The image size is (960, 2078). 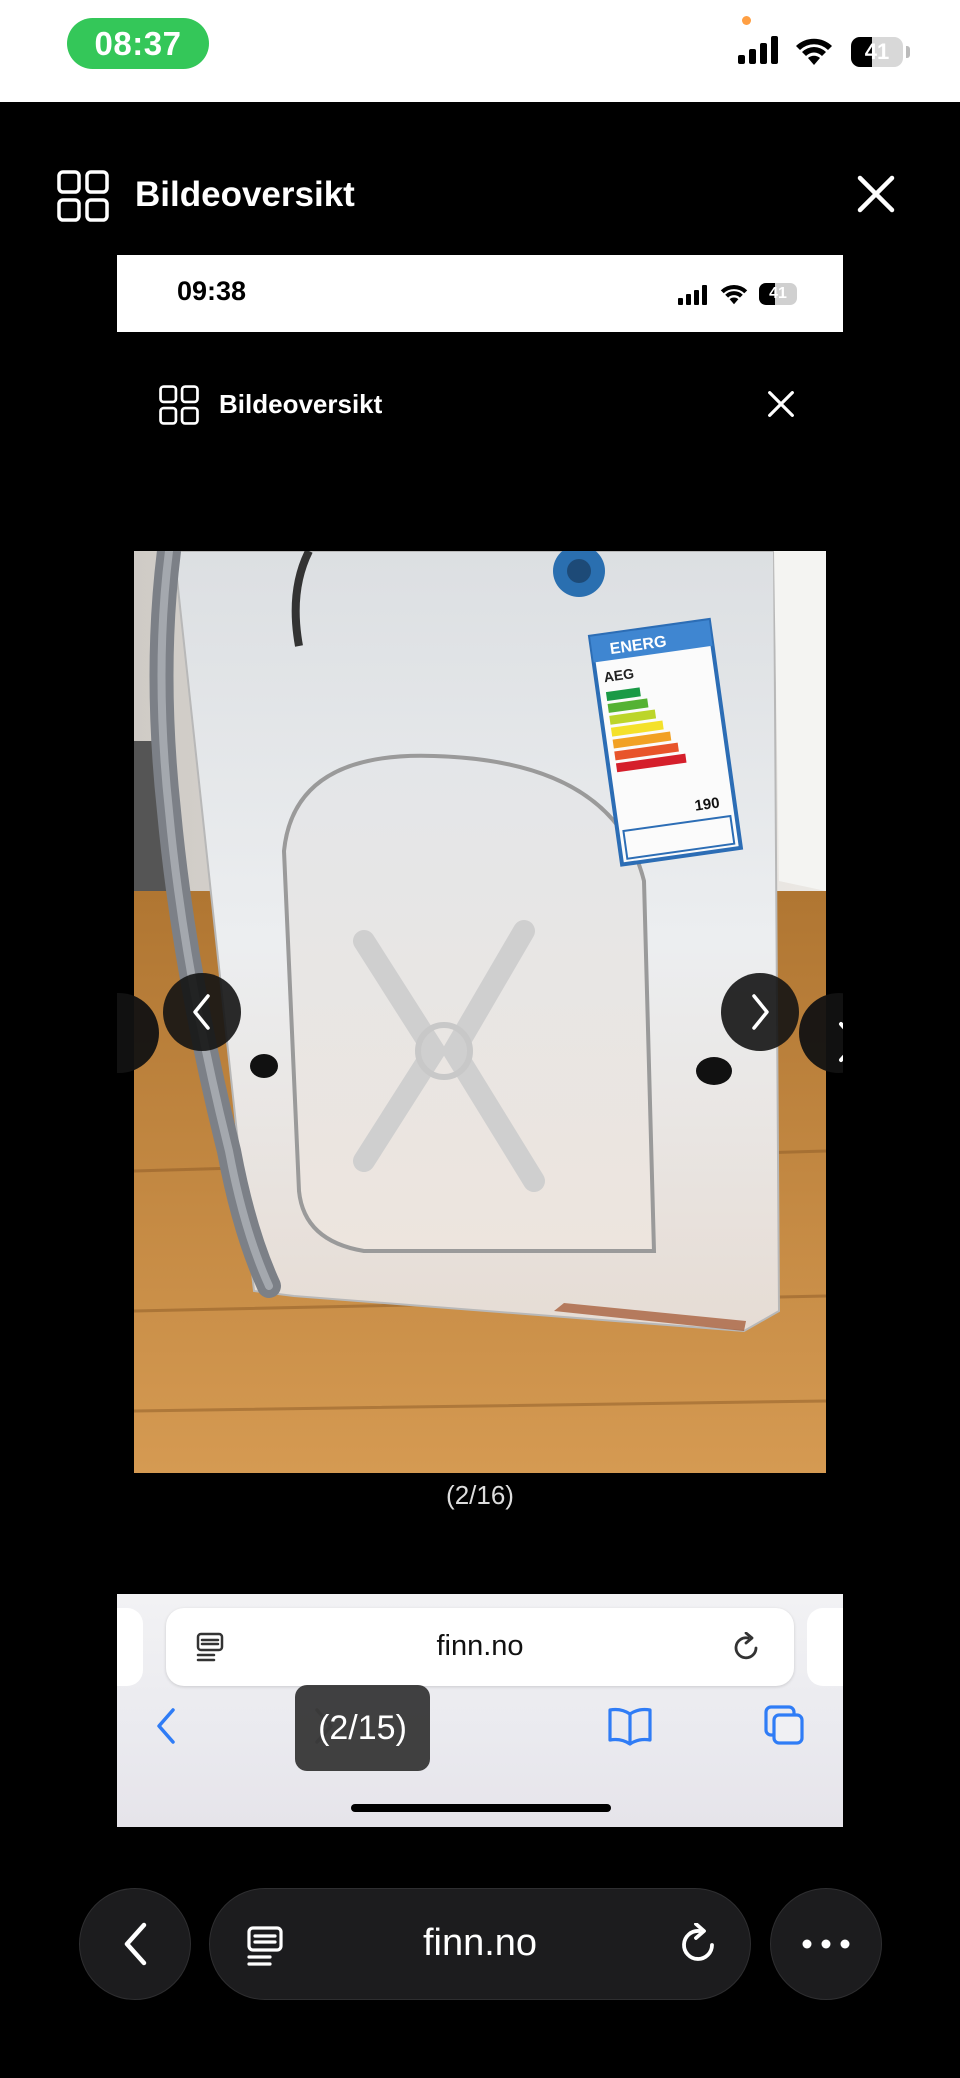 I want to click on inner-close-icon, so click(x=781, y=404).